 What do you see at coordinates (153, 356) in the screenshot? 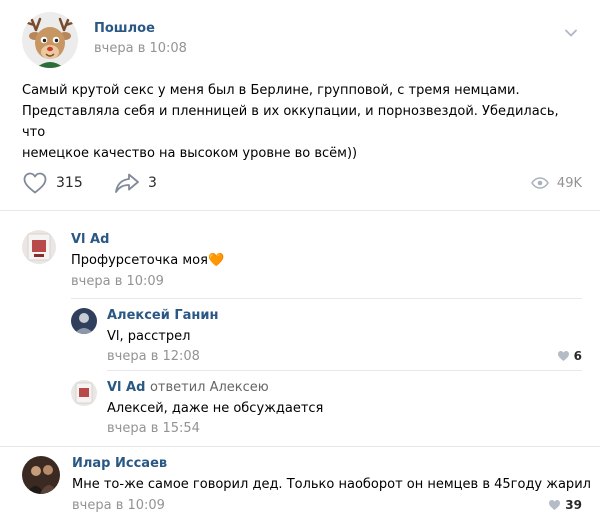
I see `comment-time: вчера в 12:08` at bounding box center [153, 356].